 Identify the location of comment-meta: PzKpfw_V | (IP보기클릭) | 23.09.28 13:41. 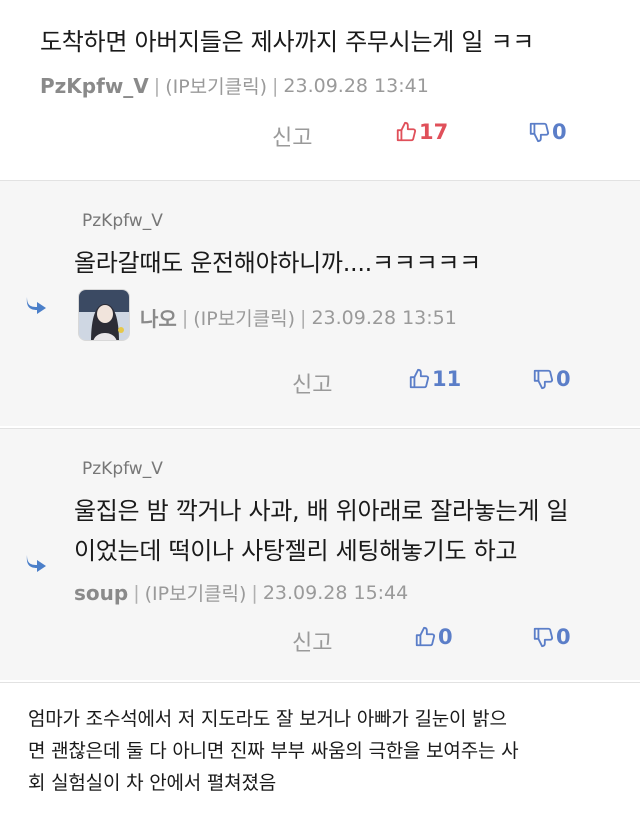
(234, 85).